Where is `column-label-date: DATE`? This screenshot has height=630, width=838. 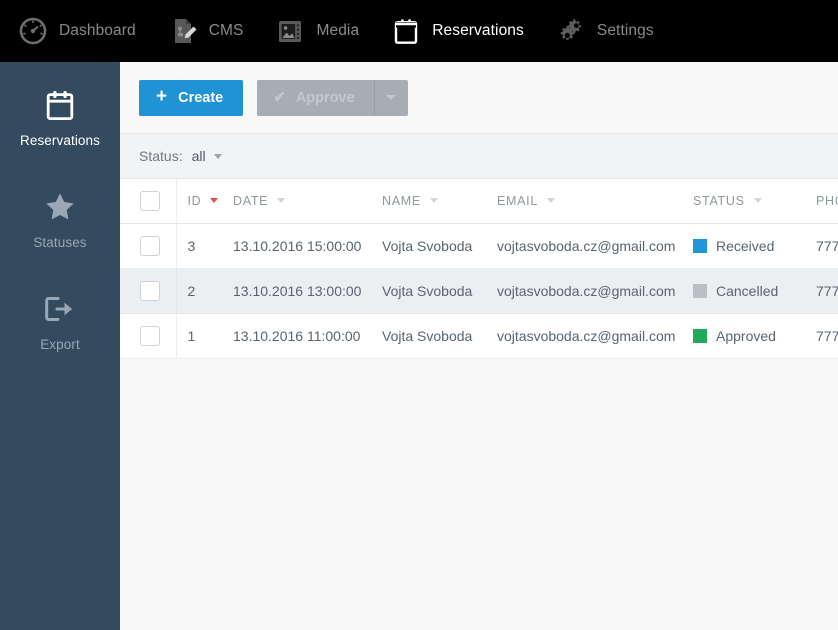
column-label-date: DATE is located at coordinates (251, 200).